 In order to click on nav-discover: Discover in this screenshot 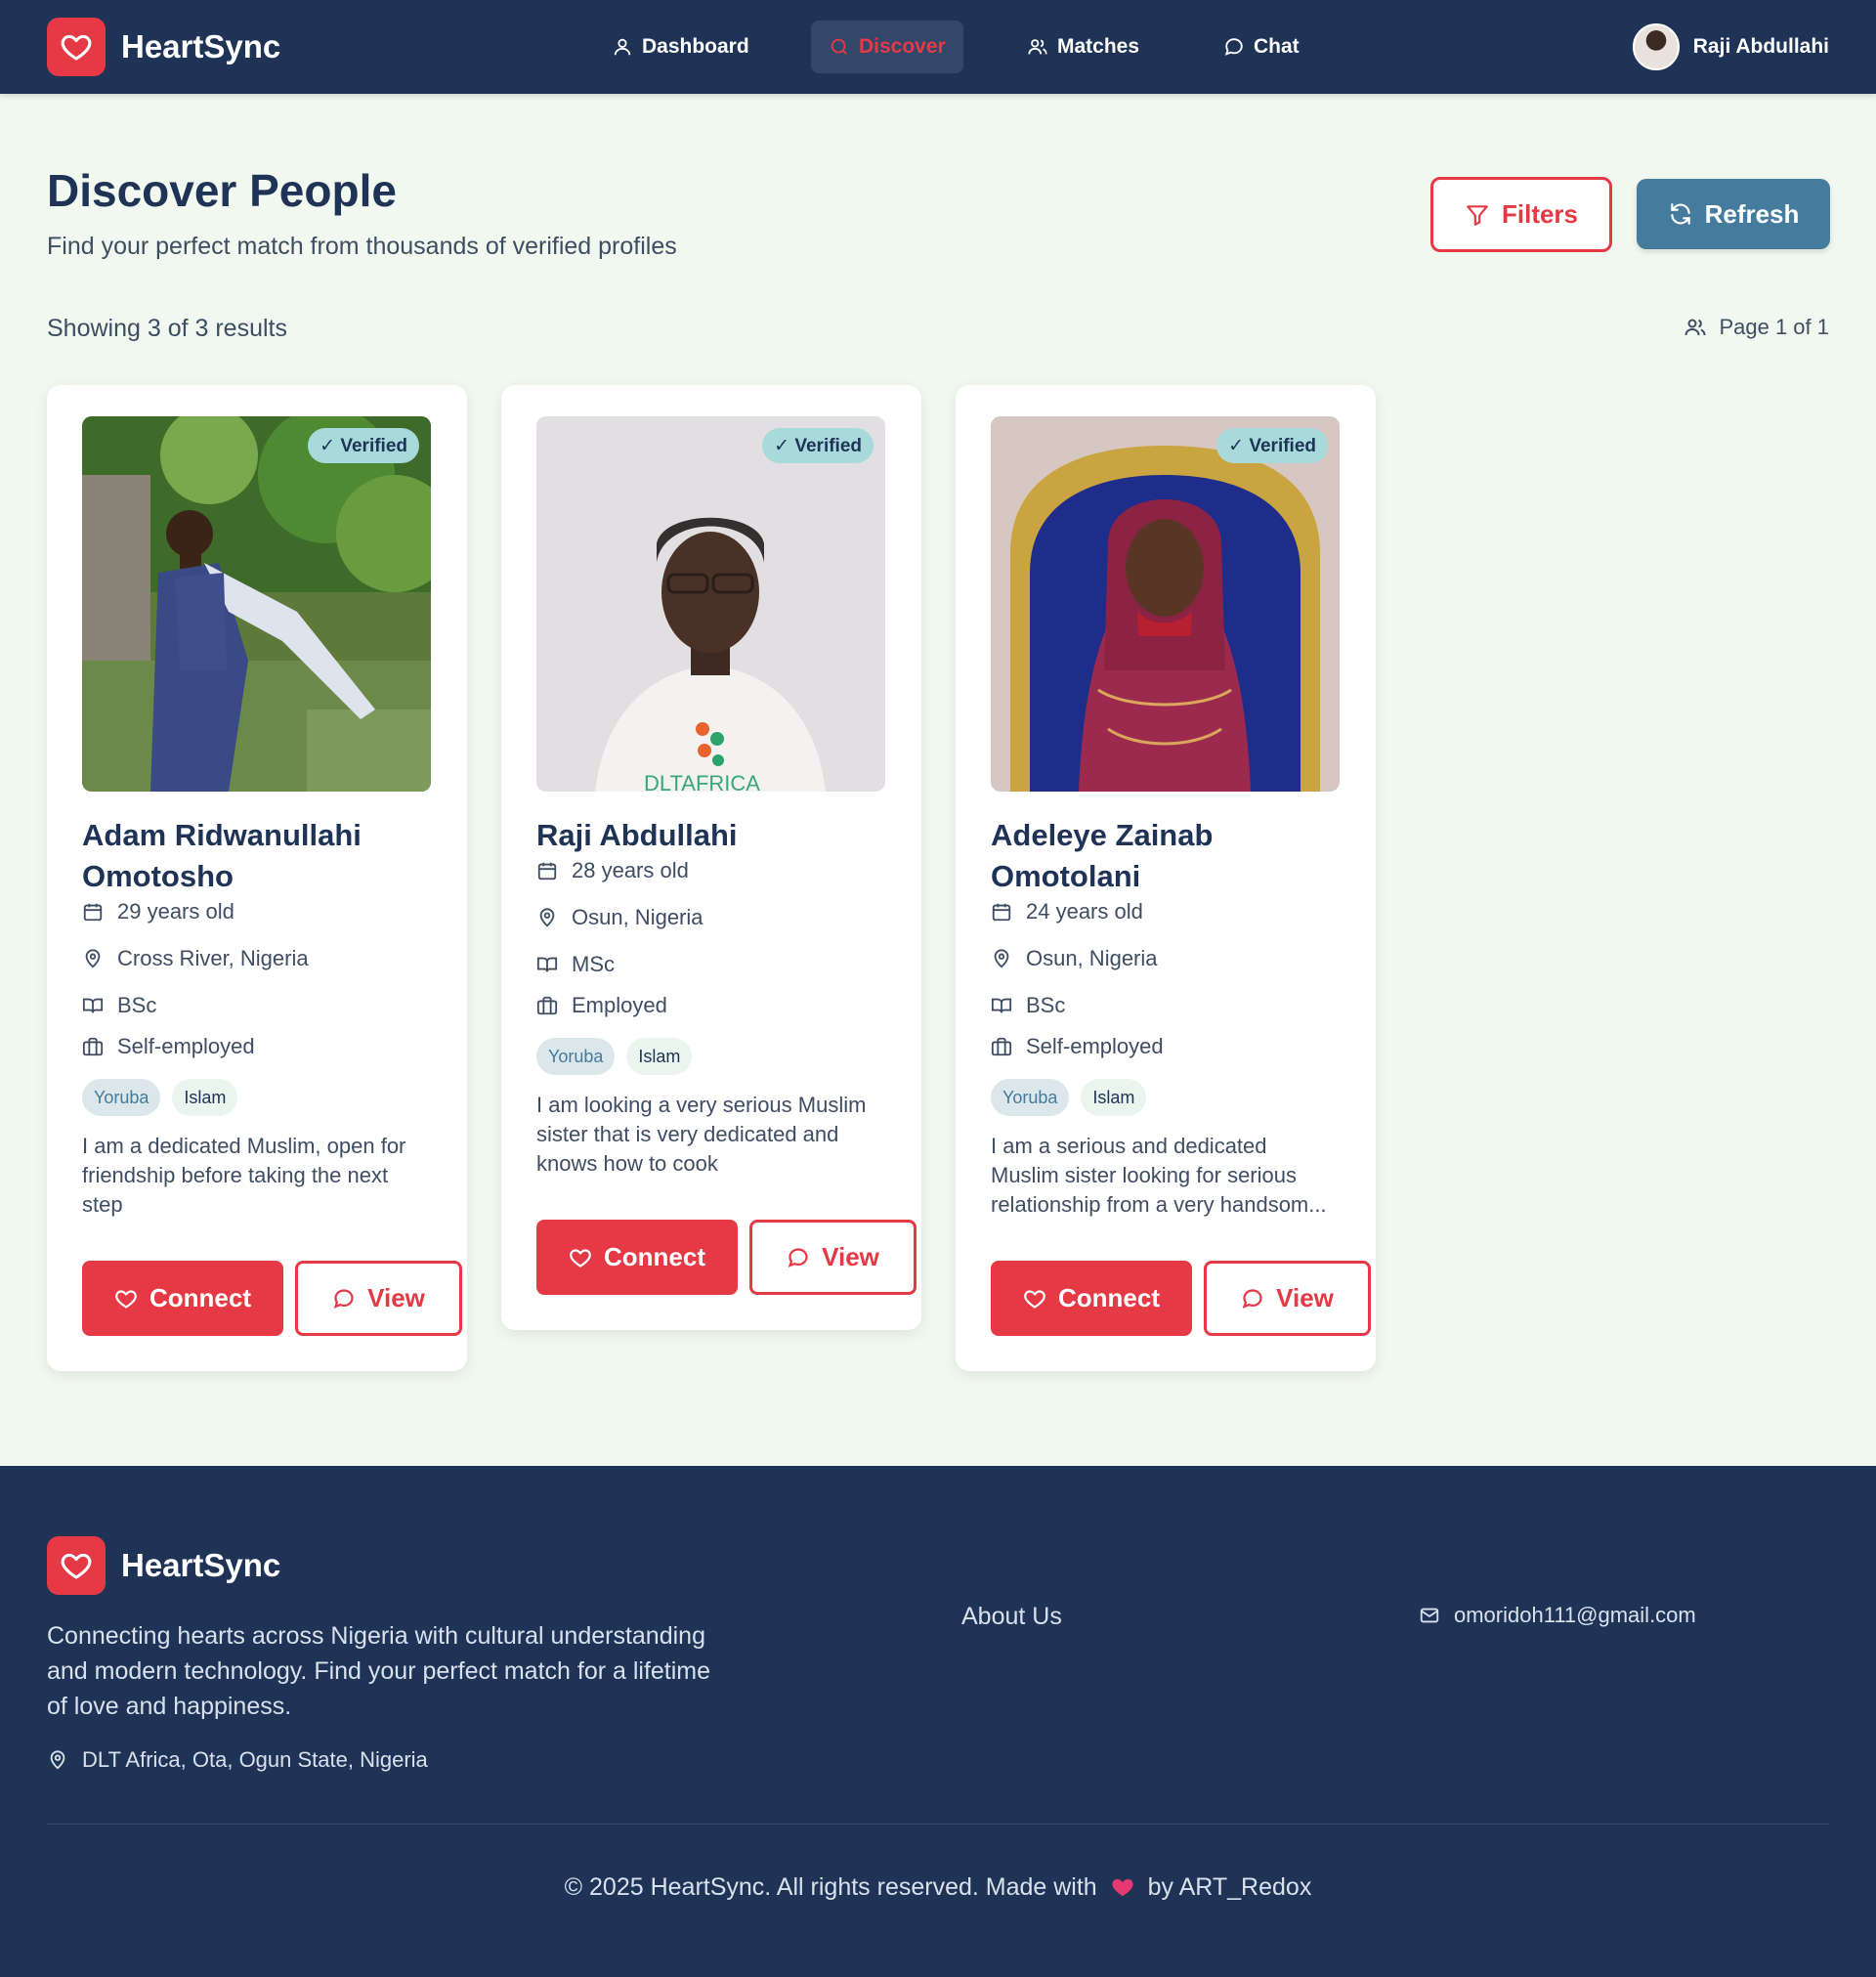, I will do `click(887, 47)`.